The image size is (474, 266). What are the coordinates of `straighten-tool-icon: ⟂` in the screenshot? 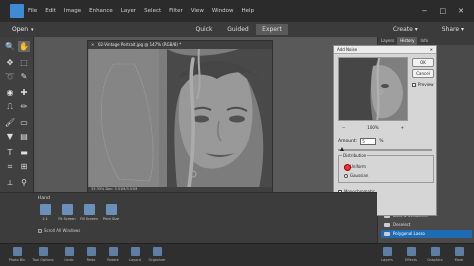 It's located at (10, 182).